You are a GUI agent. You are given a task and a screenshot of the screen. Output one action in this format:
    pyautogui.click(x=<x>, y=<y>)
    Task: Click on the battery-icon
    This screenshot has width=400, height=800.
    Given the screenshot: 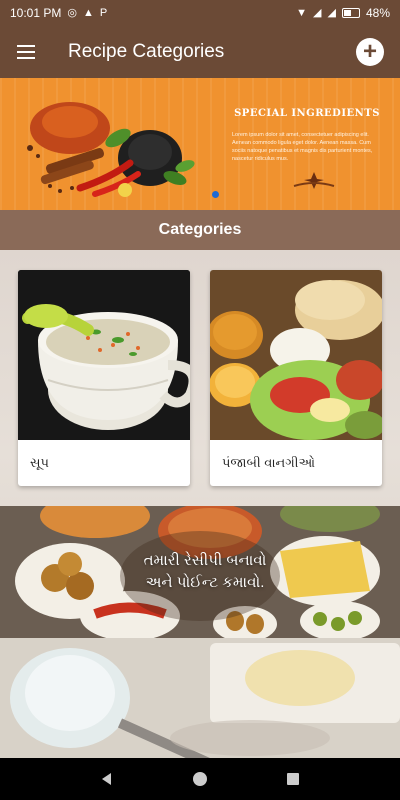 What is the action you would take?
    pyautogui.click(x=350, y=13)
    